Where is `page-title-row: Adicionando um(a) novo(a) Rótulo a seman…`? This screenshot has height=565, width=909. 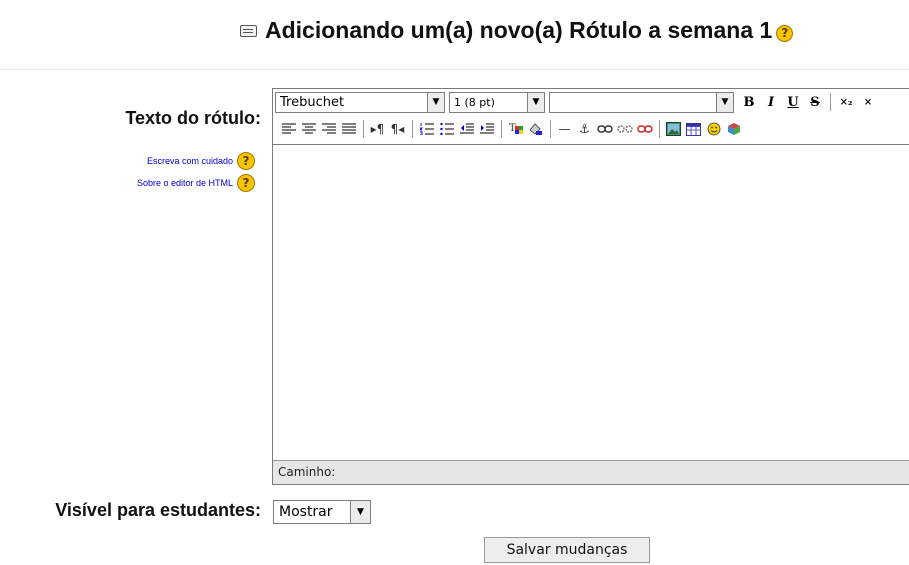
page-title-row: Adicionando um(a) novo(a) Rótulo a seman… is located at coordinates (517, 30).